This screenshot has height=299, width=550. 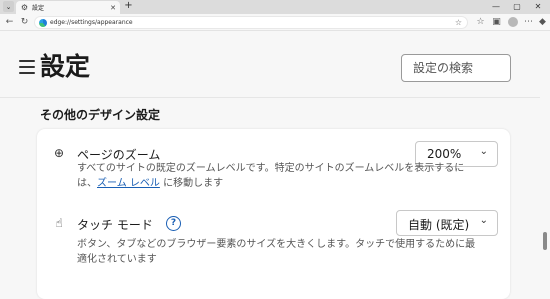 I want to click on maximize-button: ▢, so click(x=517, y=7).